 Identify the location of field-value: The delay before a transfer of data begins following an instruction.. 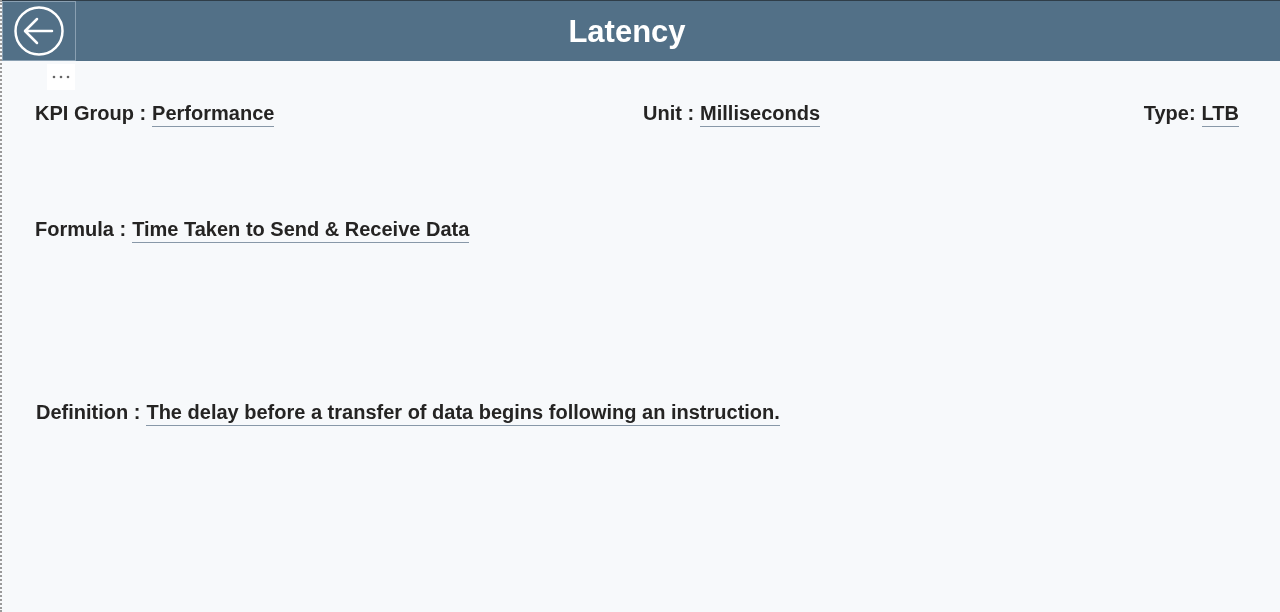
(463, 412).